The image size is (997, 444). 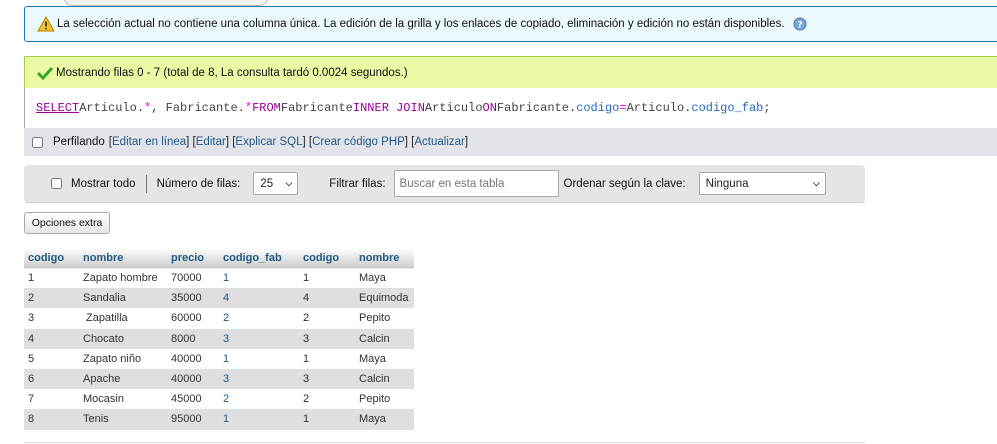 What do you see at coordinates (123, 278) in the screenshot?
I see `table-cell: Zapato hombre` at bounding box center [123, 278].